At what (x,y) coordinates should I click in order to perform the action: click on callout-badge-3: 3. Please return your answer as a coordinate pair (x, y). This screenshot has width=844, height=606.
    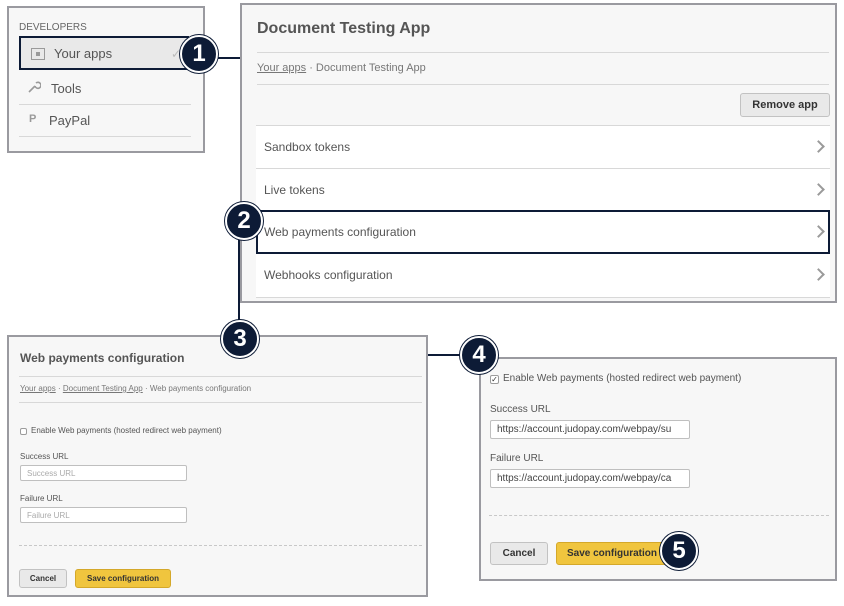
    Looking at the image, I should click on (240, 339).